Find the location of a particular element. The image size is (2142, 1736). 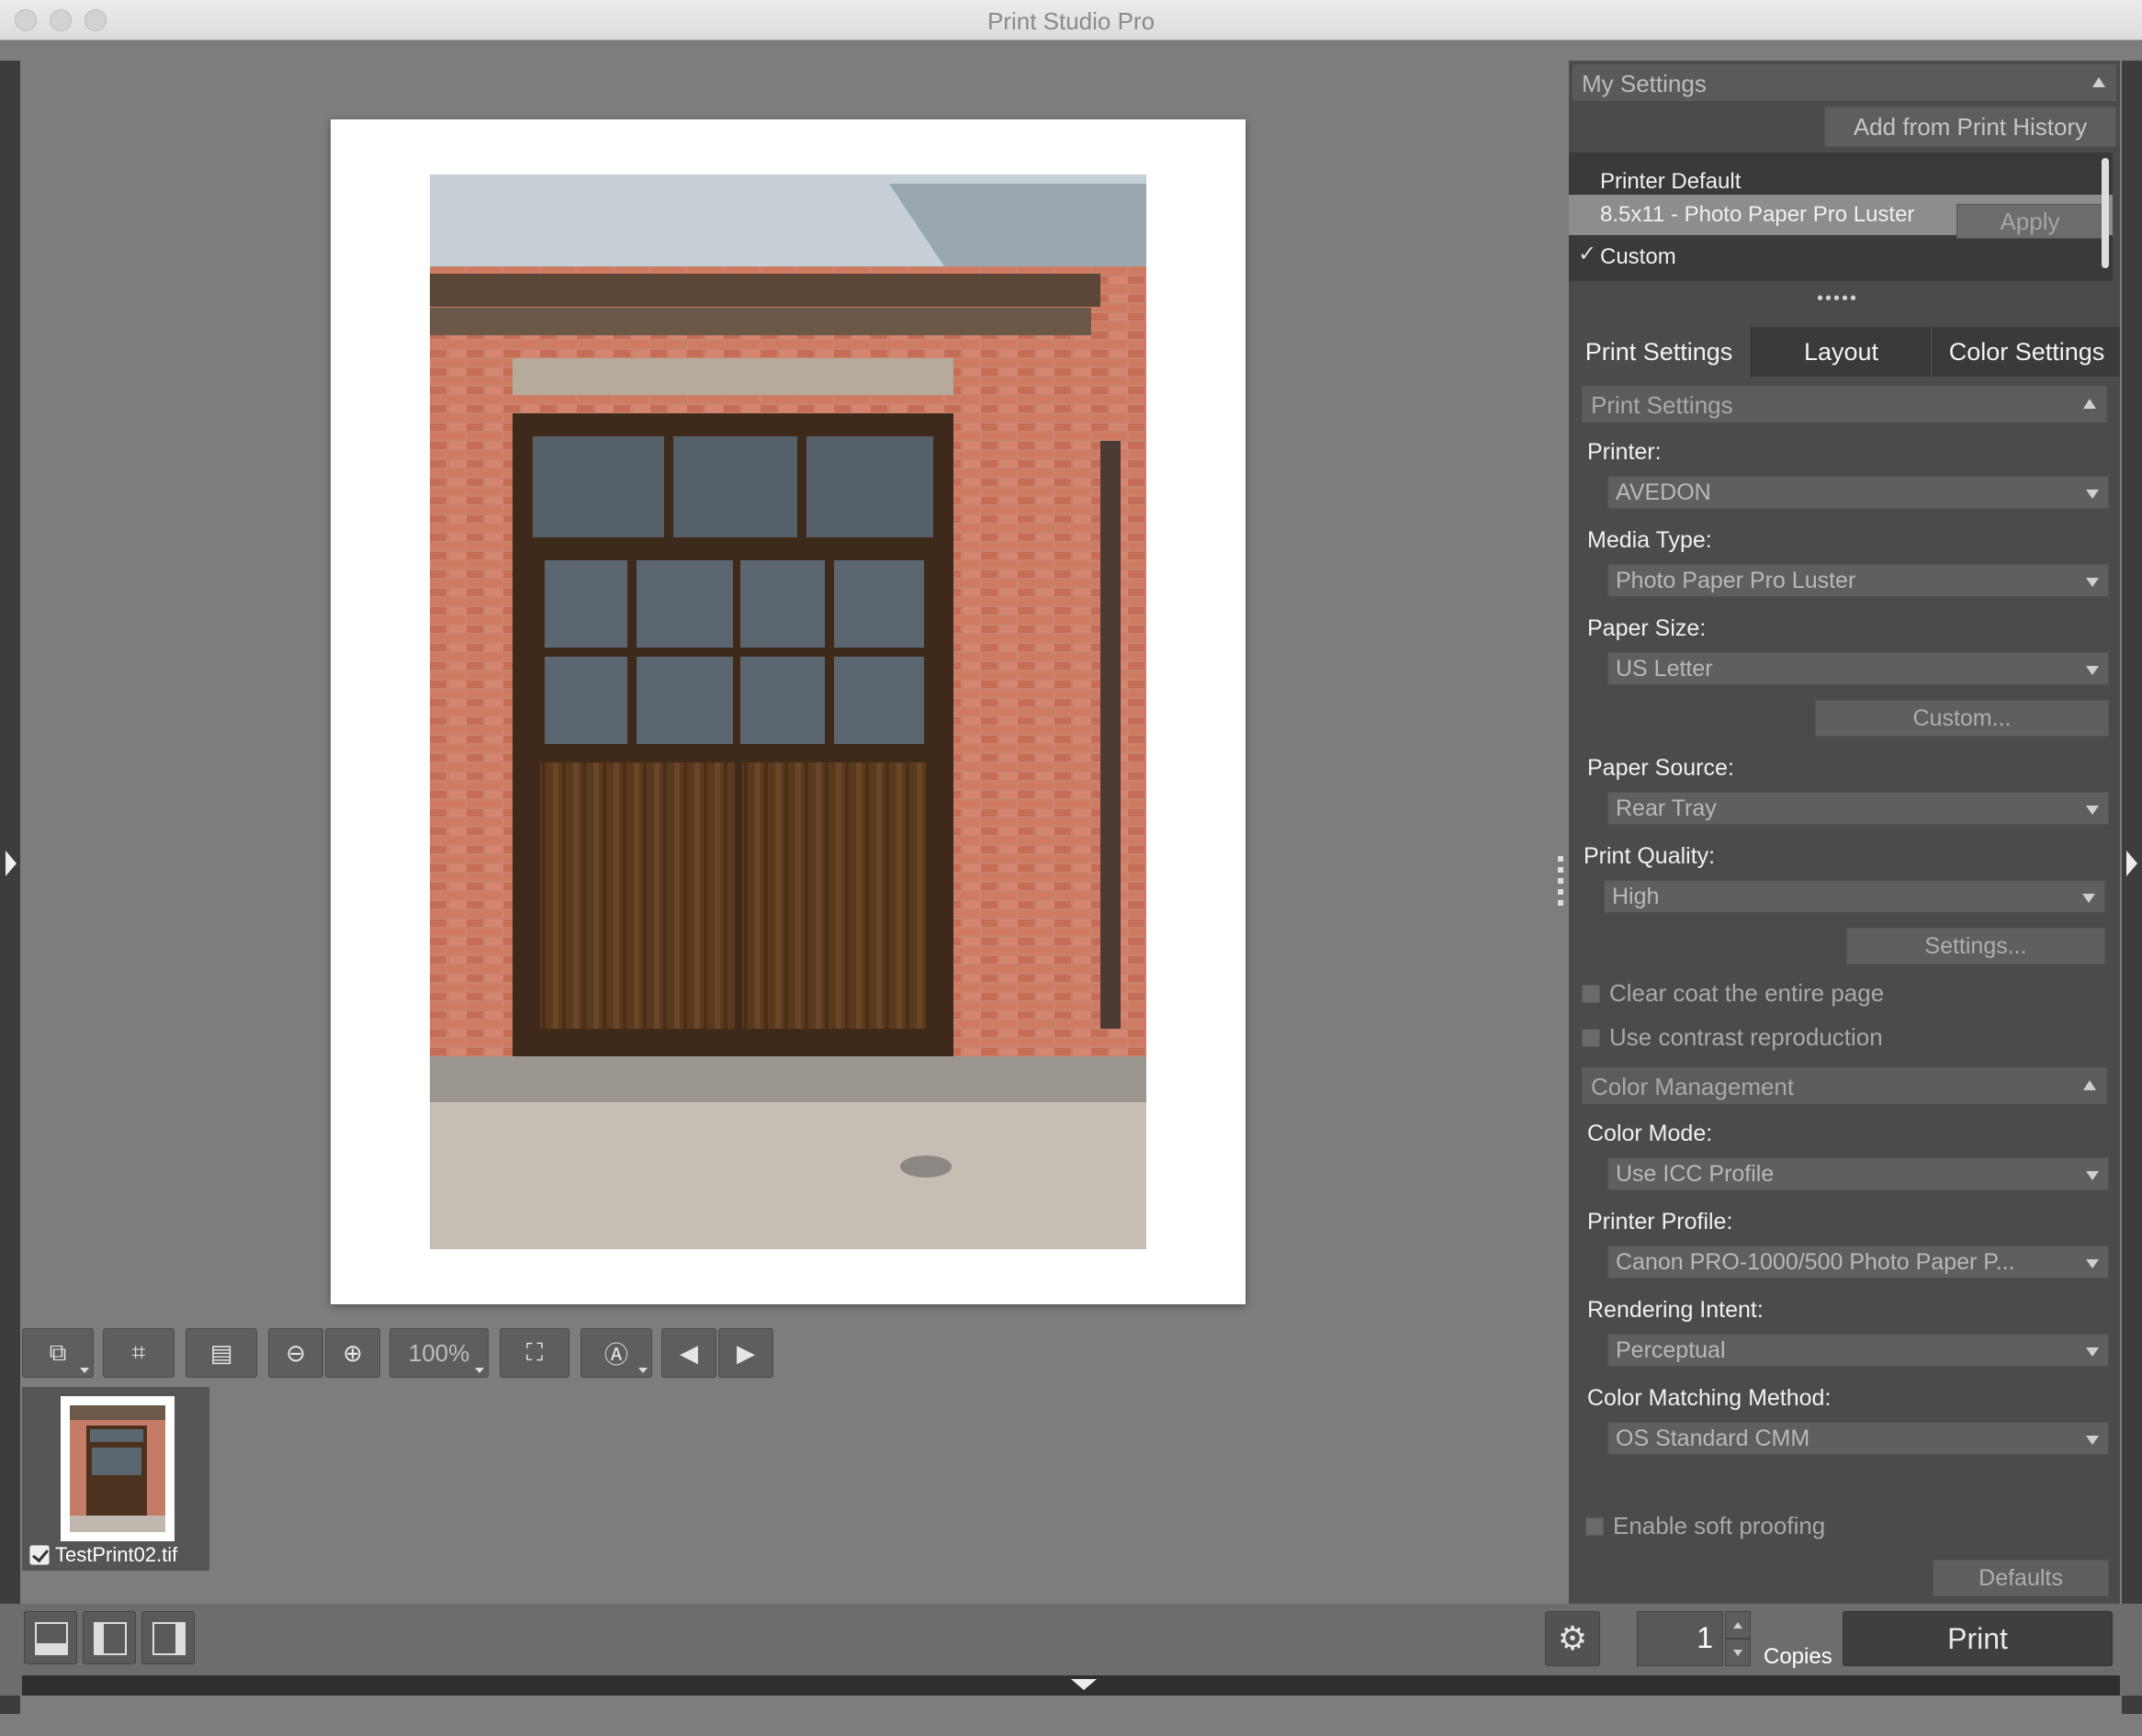

section-title: Color Management is located at coordinates (1693, 1086).